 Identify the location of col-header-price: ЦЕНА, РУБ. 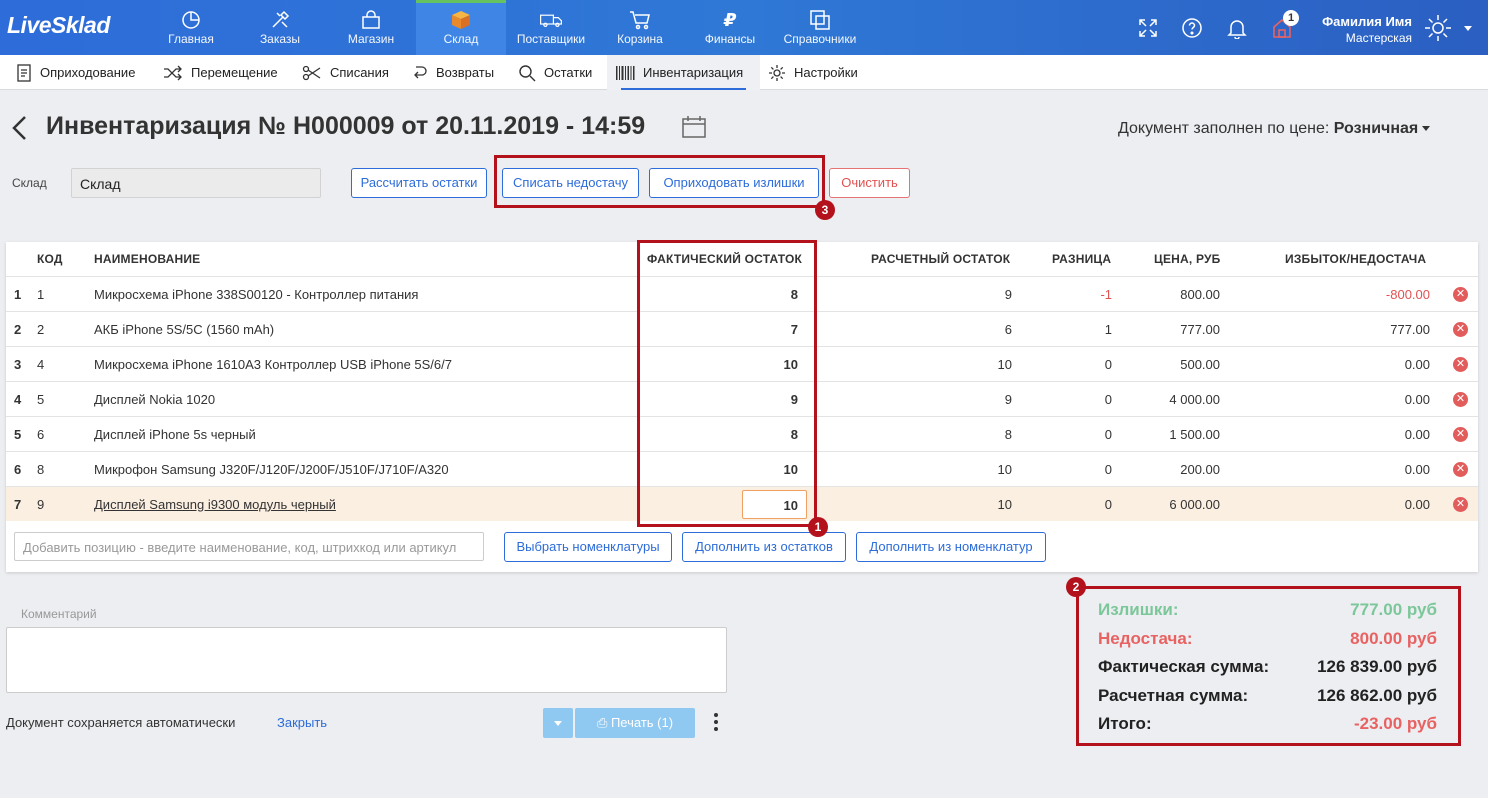
(1187, 259).